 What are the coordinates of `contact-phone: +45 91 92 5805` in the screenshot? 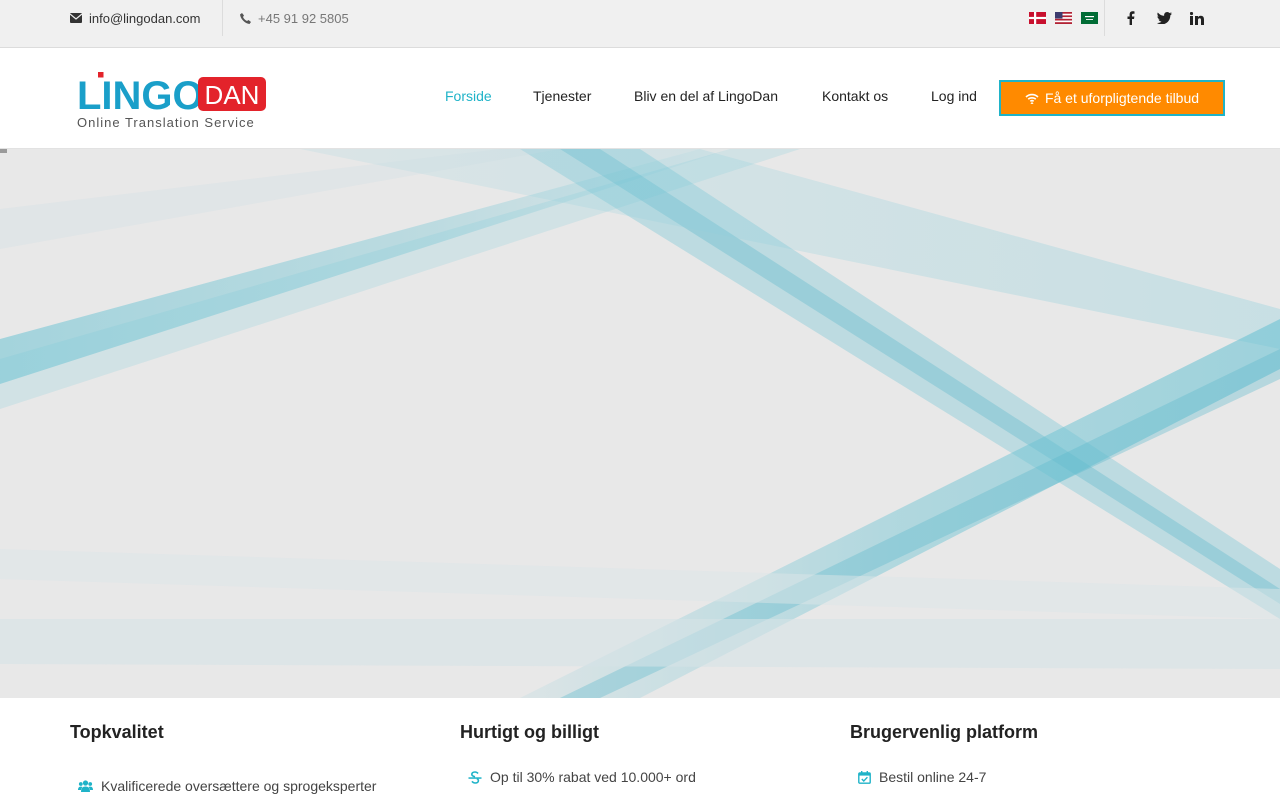 It's located at (294, 18).